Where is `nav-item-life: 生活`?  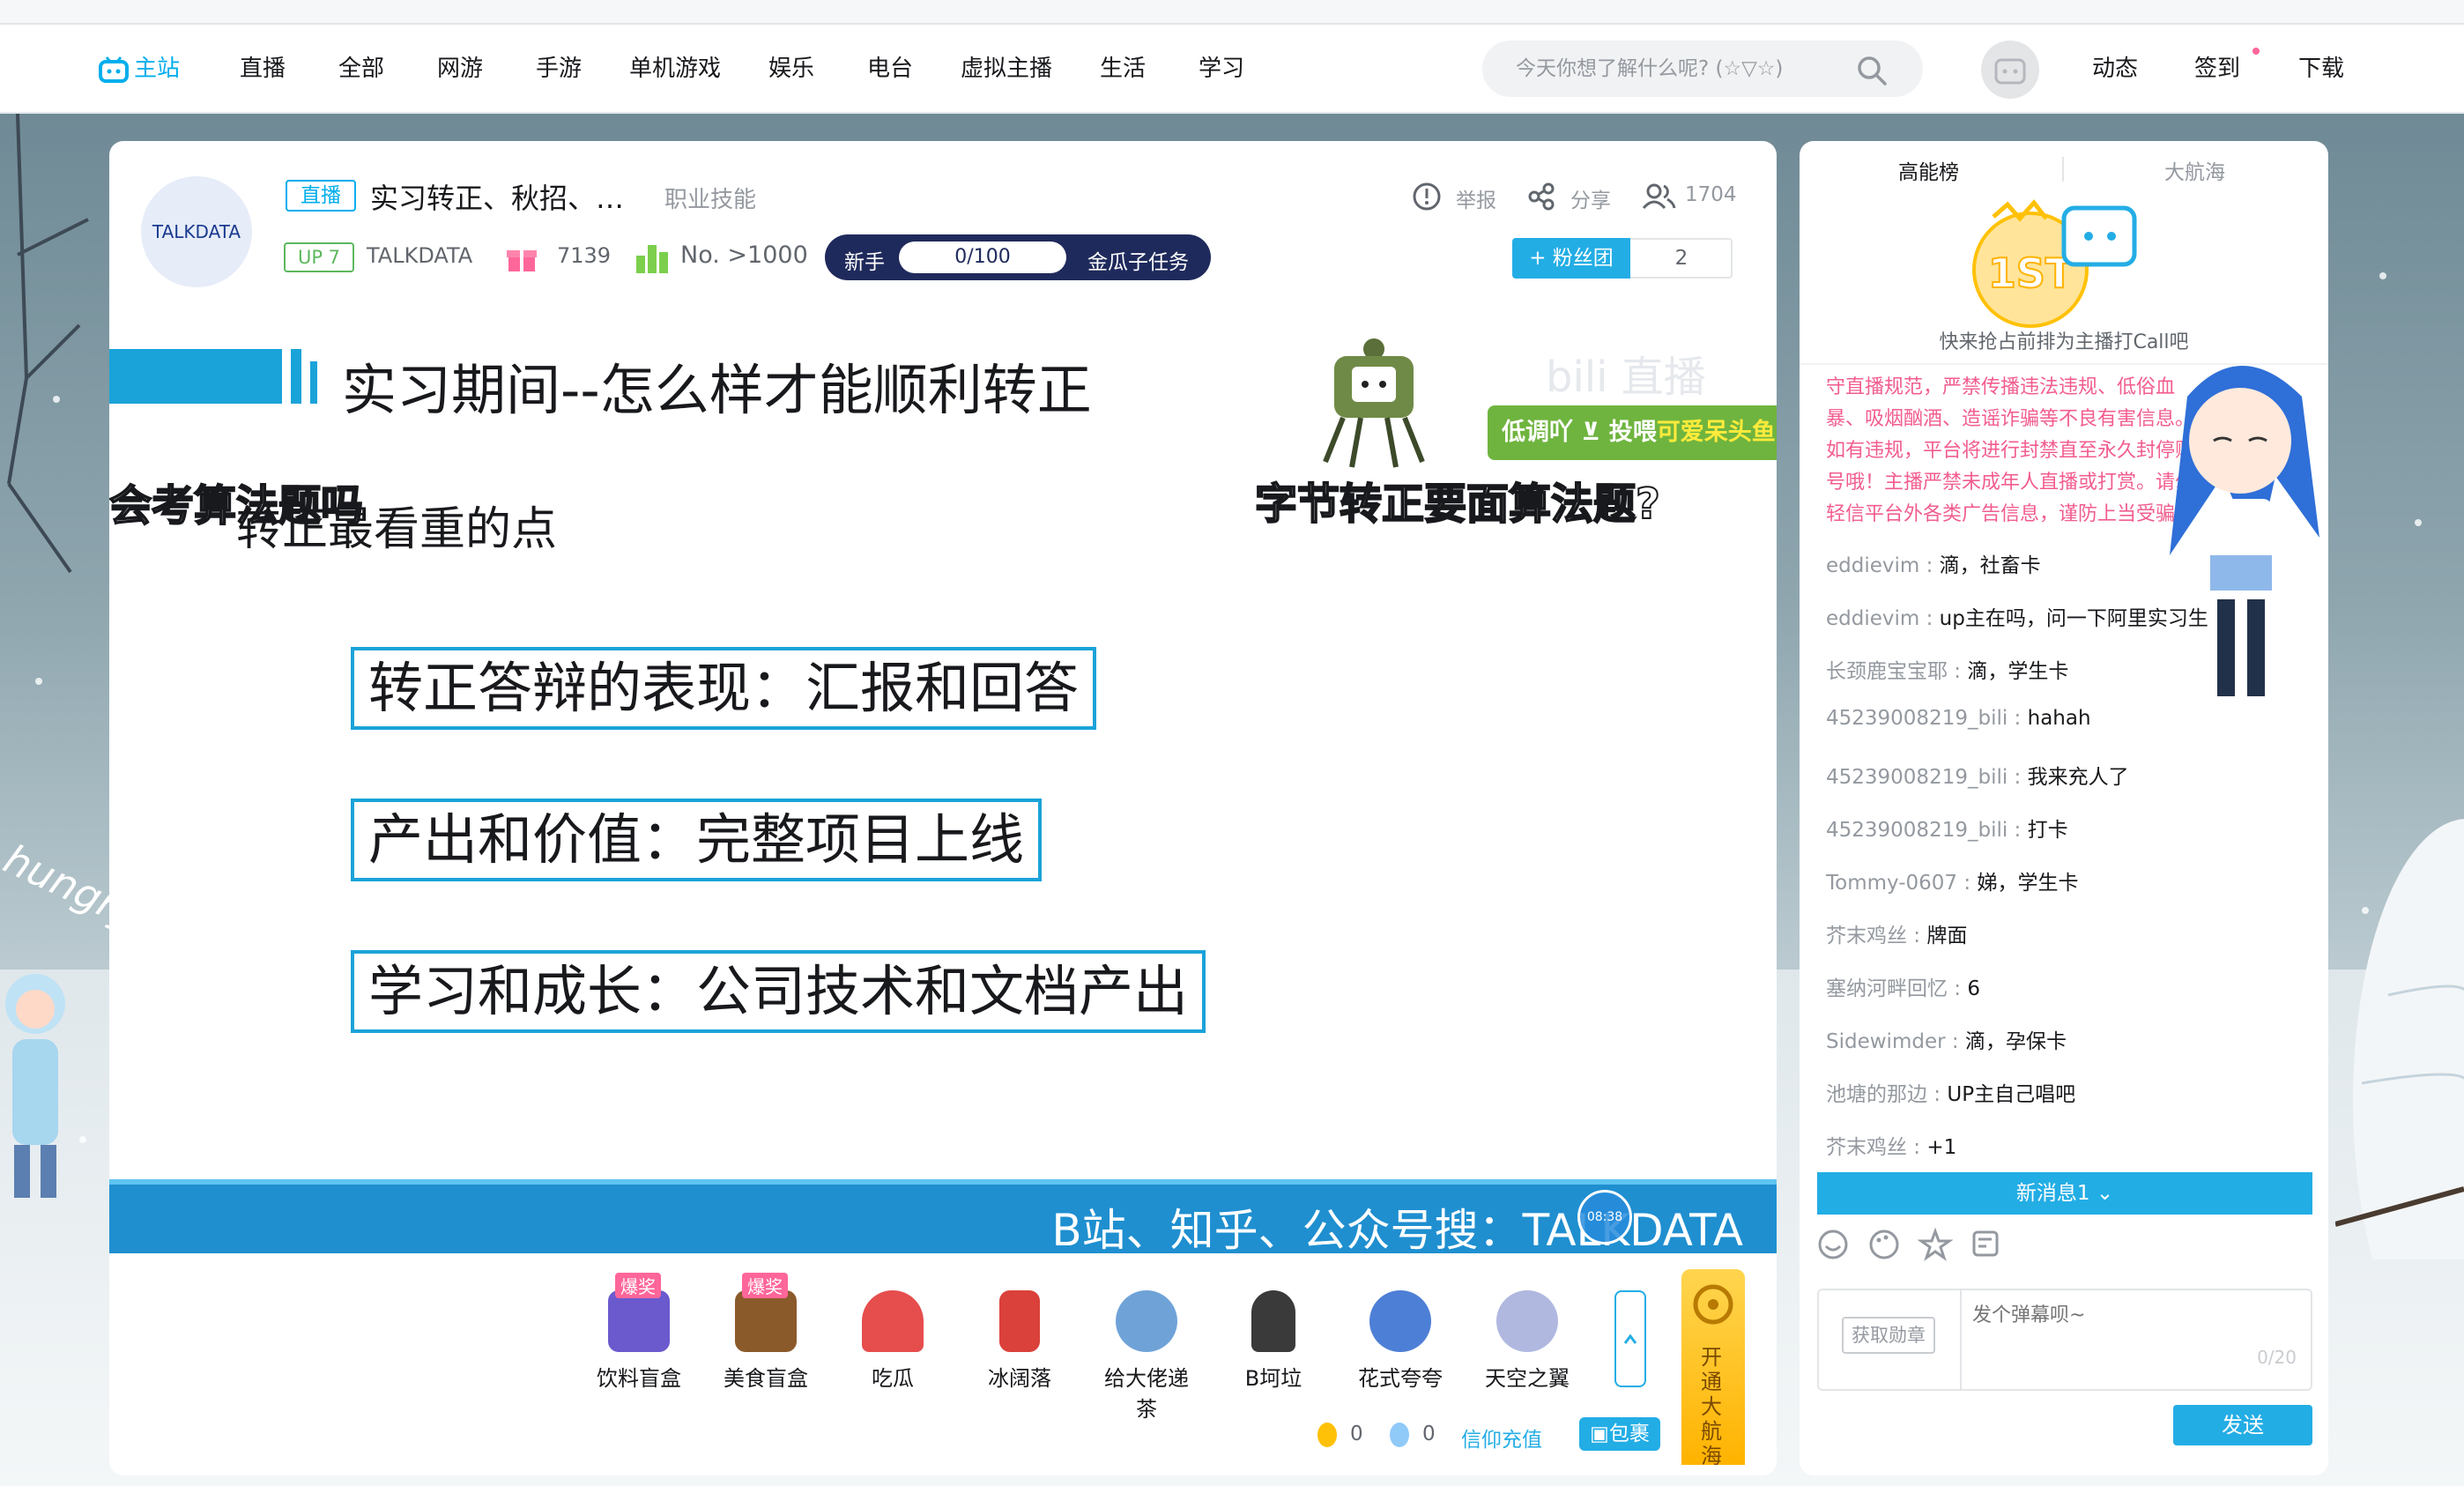
nav-item-life: 生活 is located at coordinates (1123, 69).